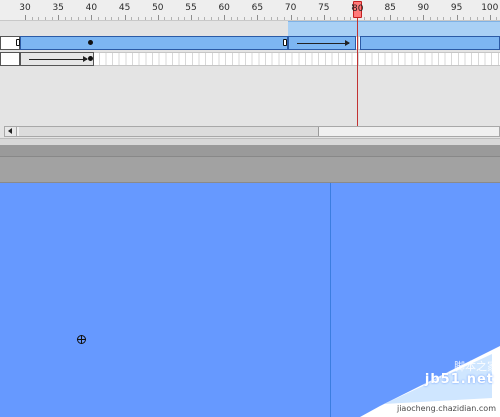  Describe the element at coordinates (58, 8) in the screenshot. I see `ruler-tick-label: 35` at that location.